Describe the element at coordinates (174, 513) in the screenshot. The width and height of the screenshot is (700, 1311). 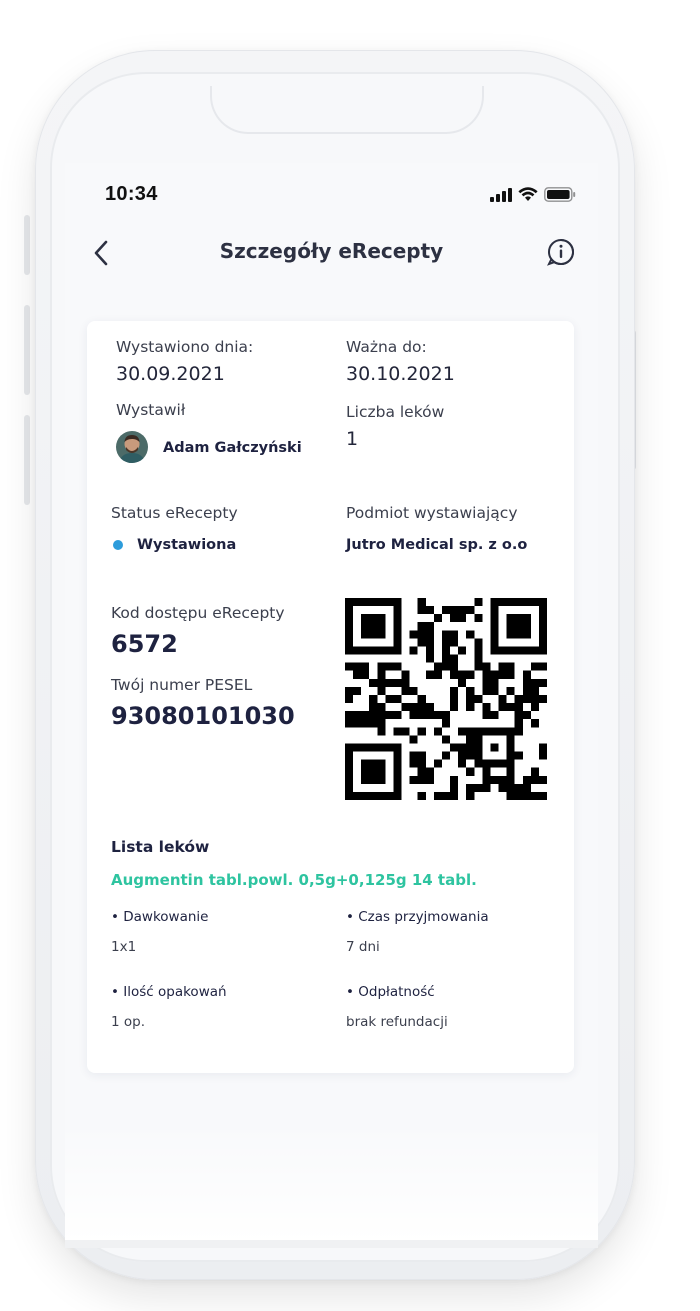
I see `status-label: Status eRecepty` at that location.